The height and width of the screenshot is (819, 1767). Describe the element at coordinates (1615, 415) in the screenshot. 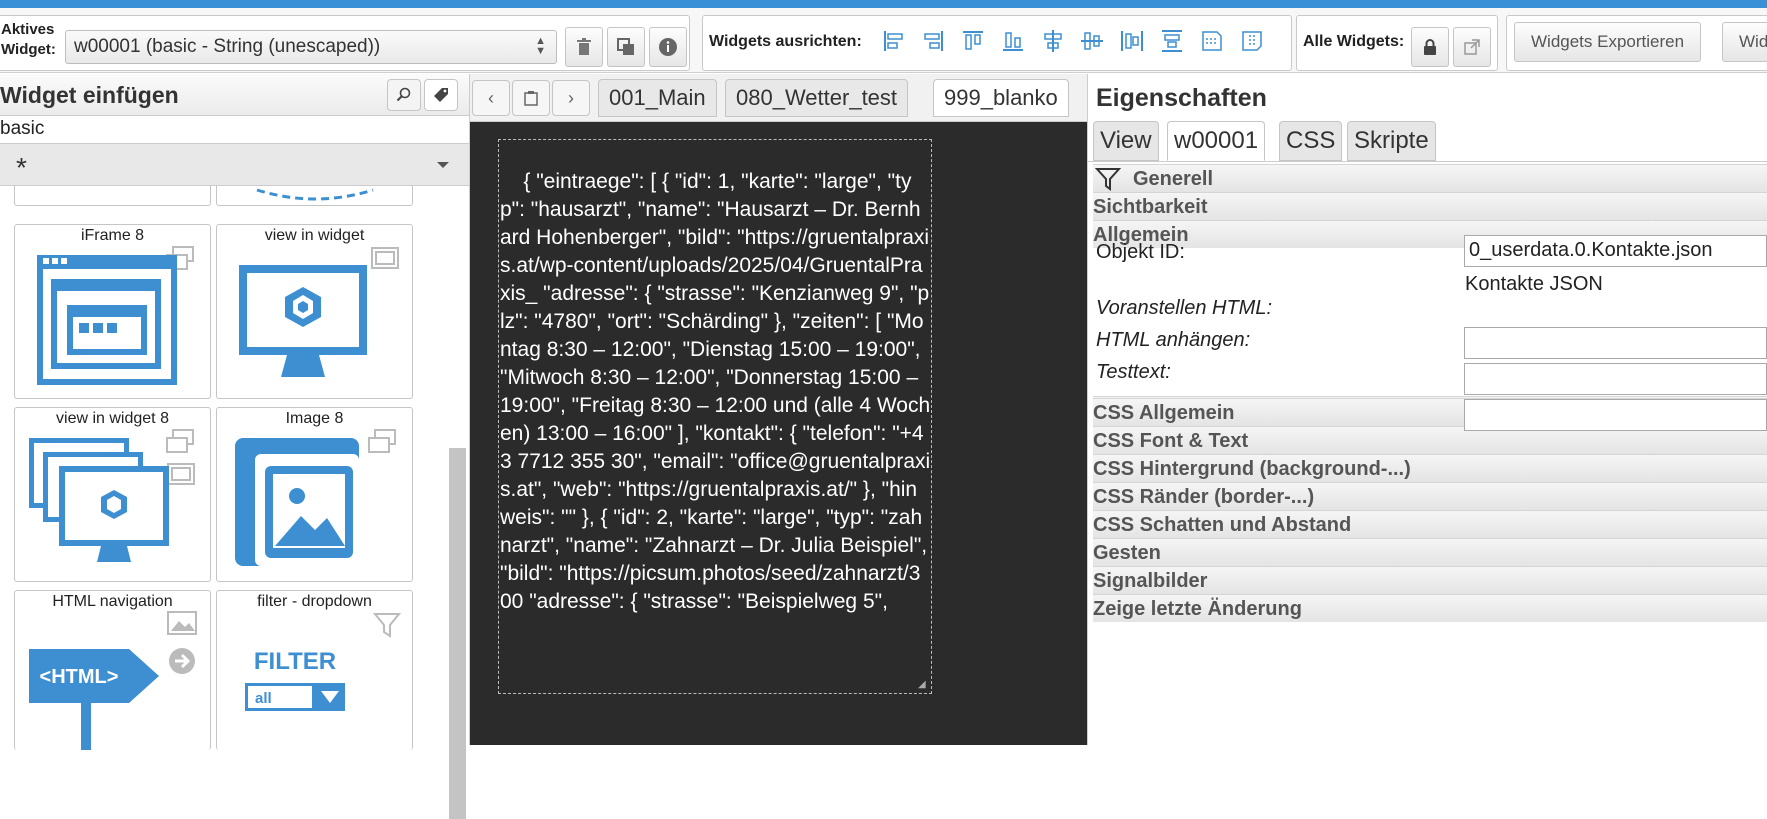

I see `testtext-input` at that location.